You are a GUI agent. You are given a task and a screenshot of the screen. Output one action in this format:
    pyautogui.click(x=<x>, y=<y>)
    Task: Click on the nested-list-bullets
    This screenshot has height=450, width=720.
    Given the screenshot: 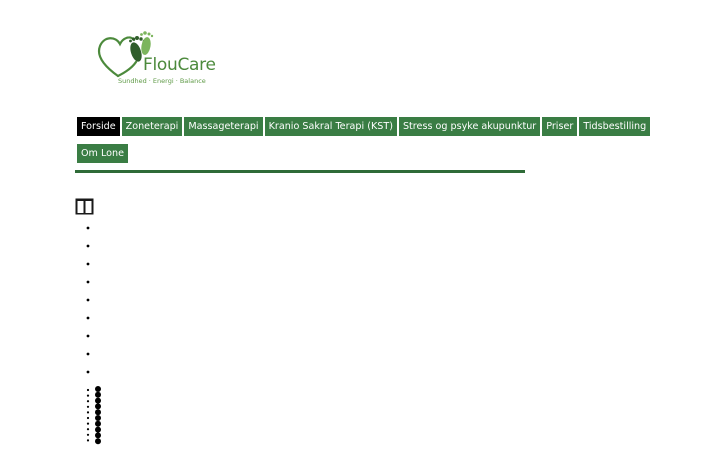 What is the action you would take?
    pyautogui.click(x=98, y=415)
    